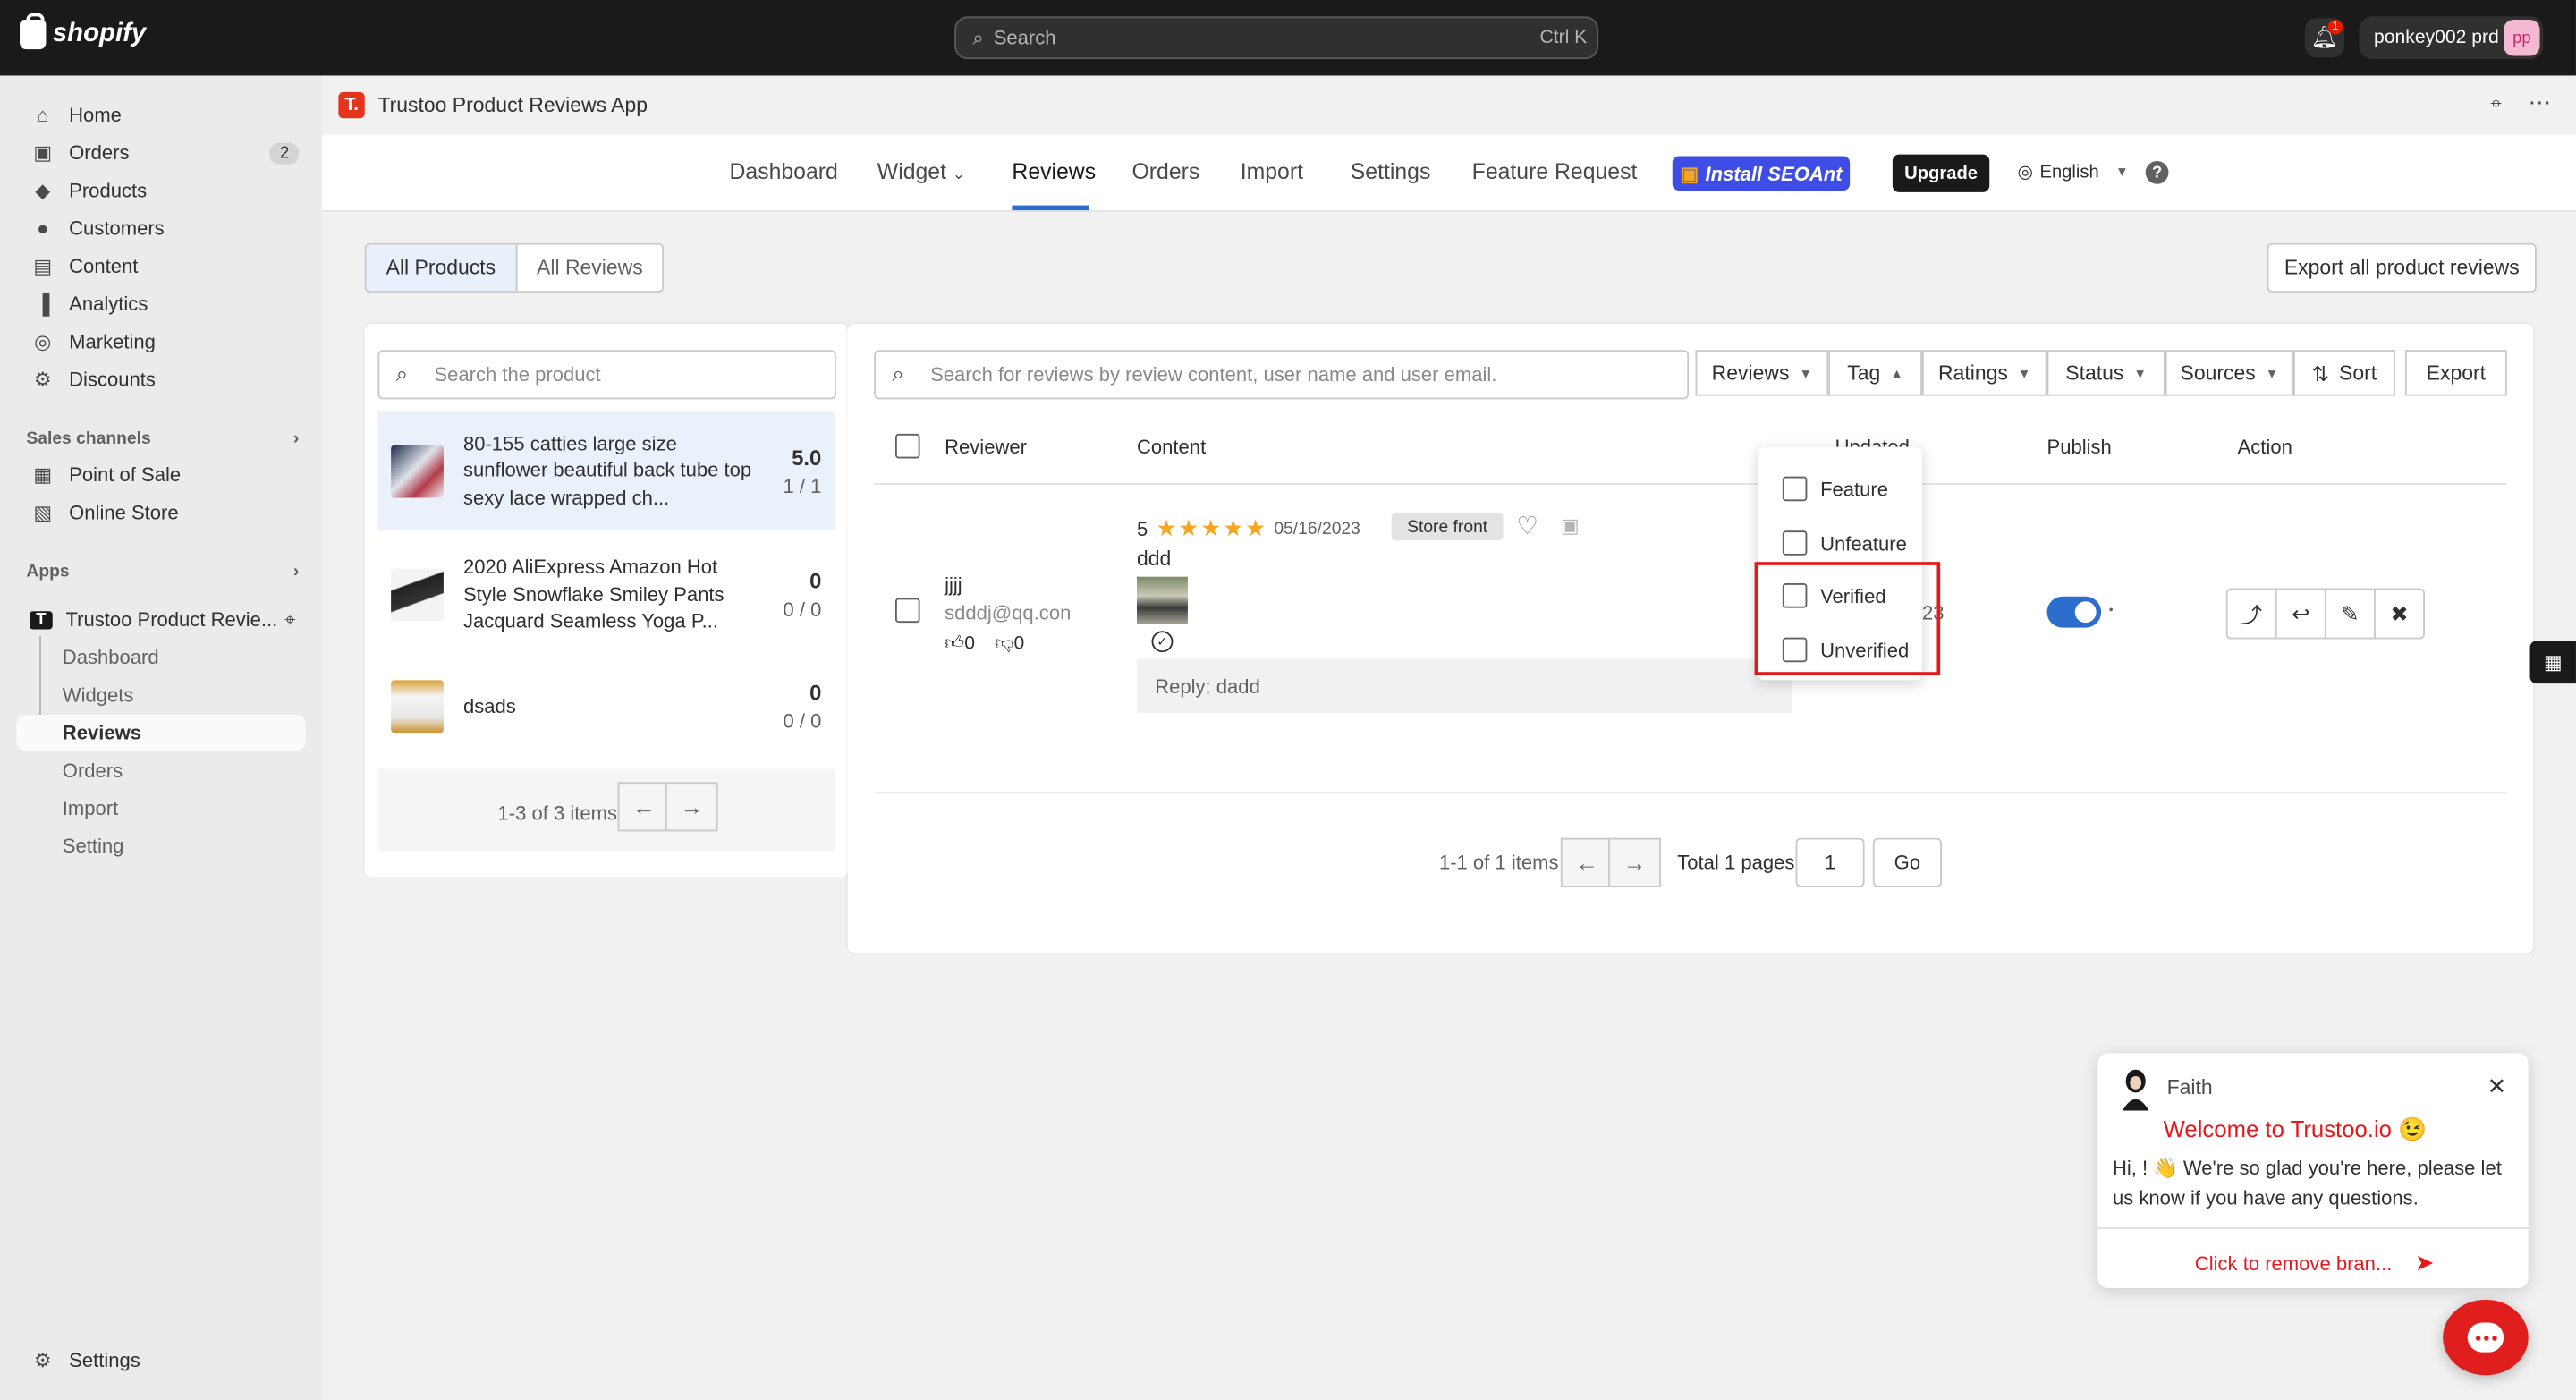 This screenshot has height=1400, width=2576. What do you see at coordinates (907, 611) in the screenshot?
I see `row-checkbox` at bounding box center [907, 611].